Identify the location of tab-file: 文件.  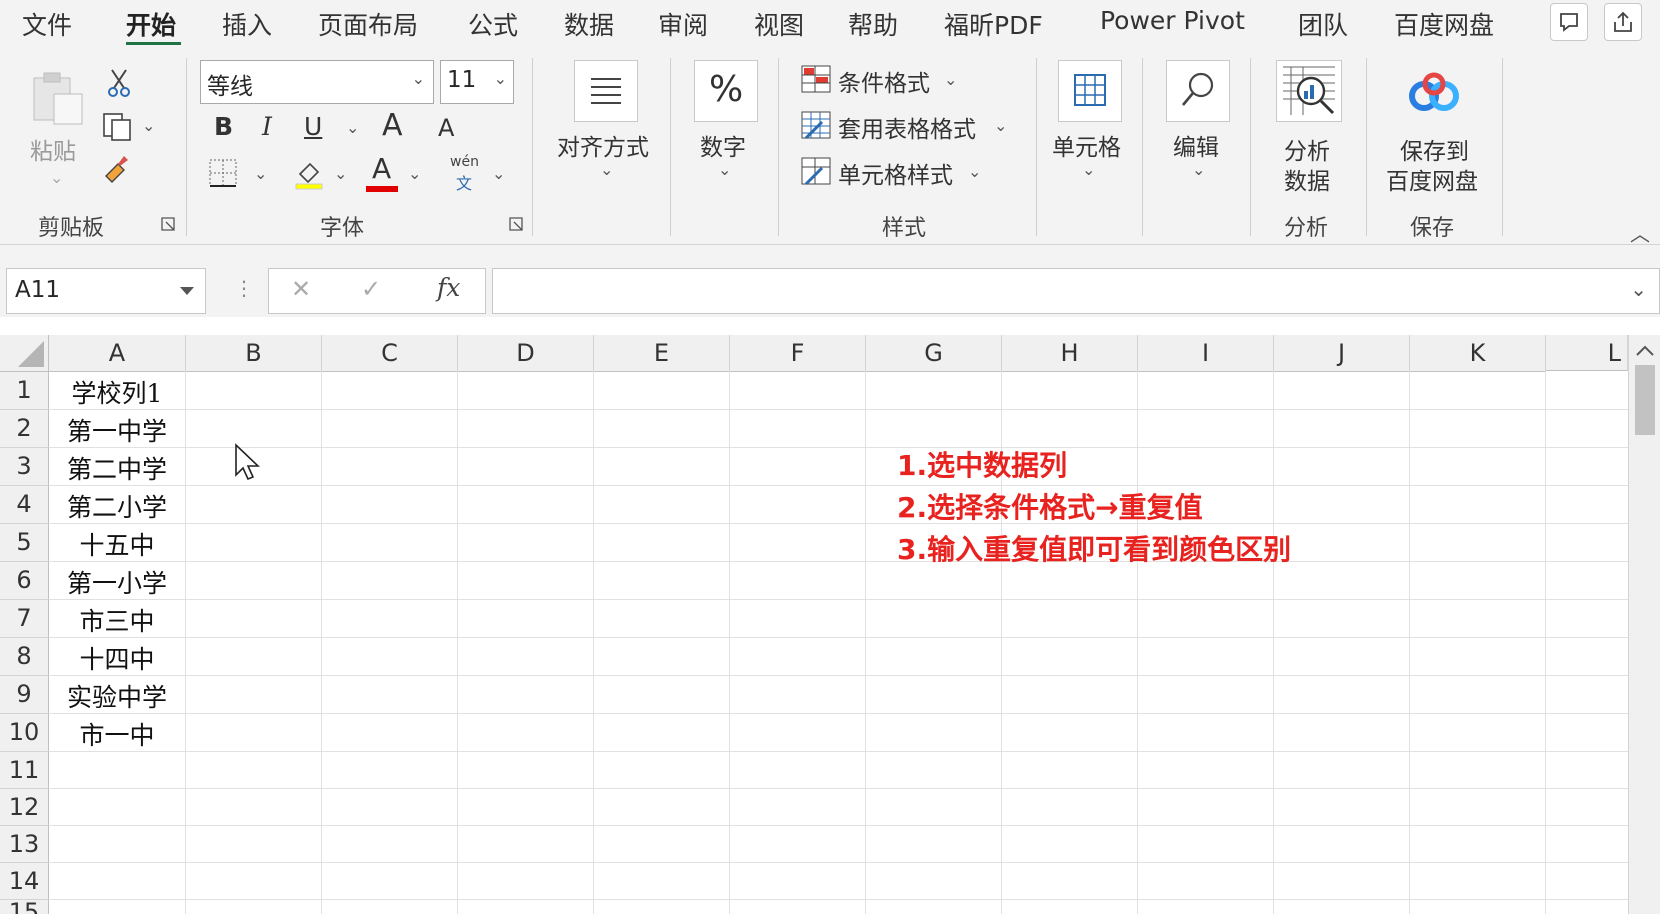
(47, 24).